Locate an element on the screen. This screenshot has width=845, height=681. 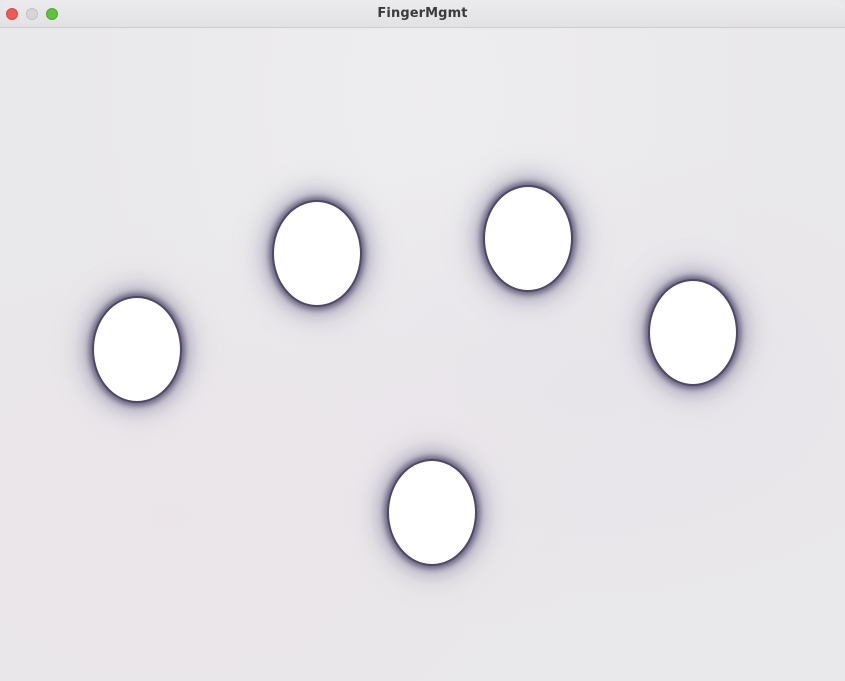
window-title: FingerMgmt is located at coordinates (422, 13).